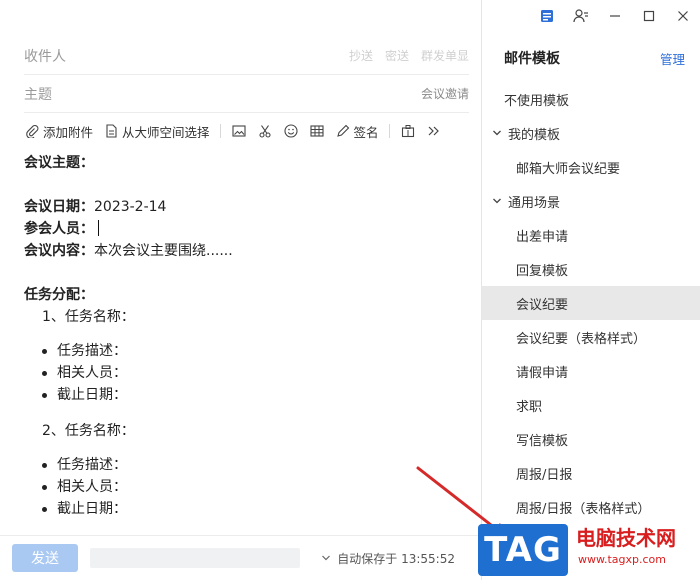 The image size is (700, 580). I want to click on meeting-invite-link: 会议邀请, so click(445, 93).